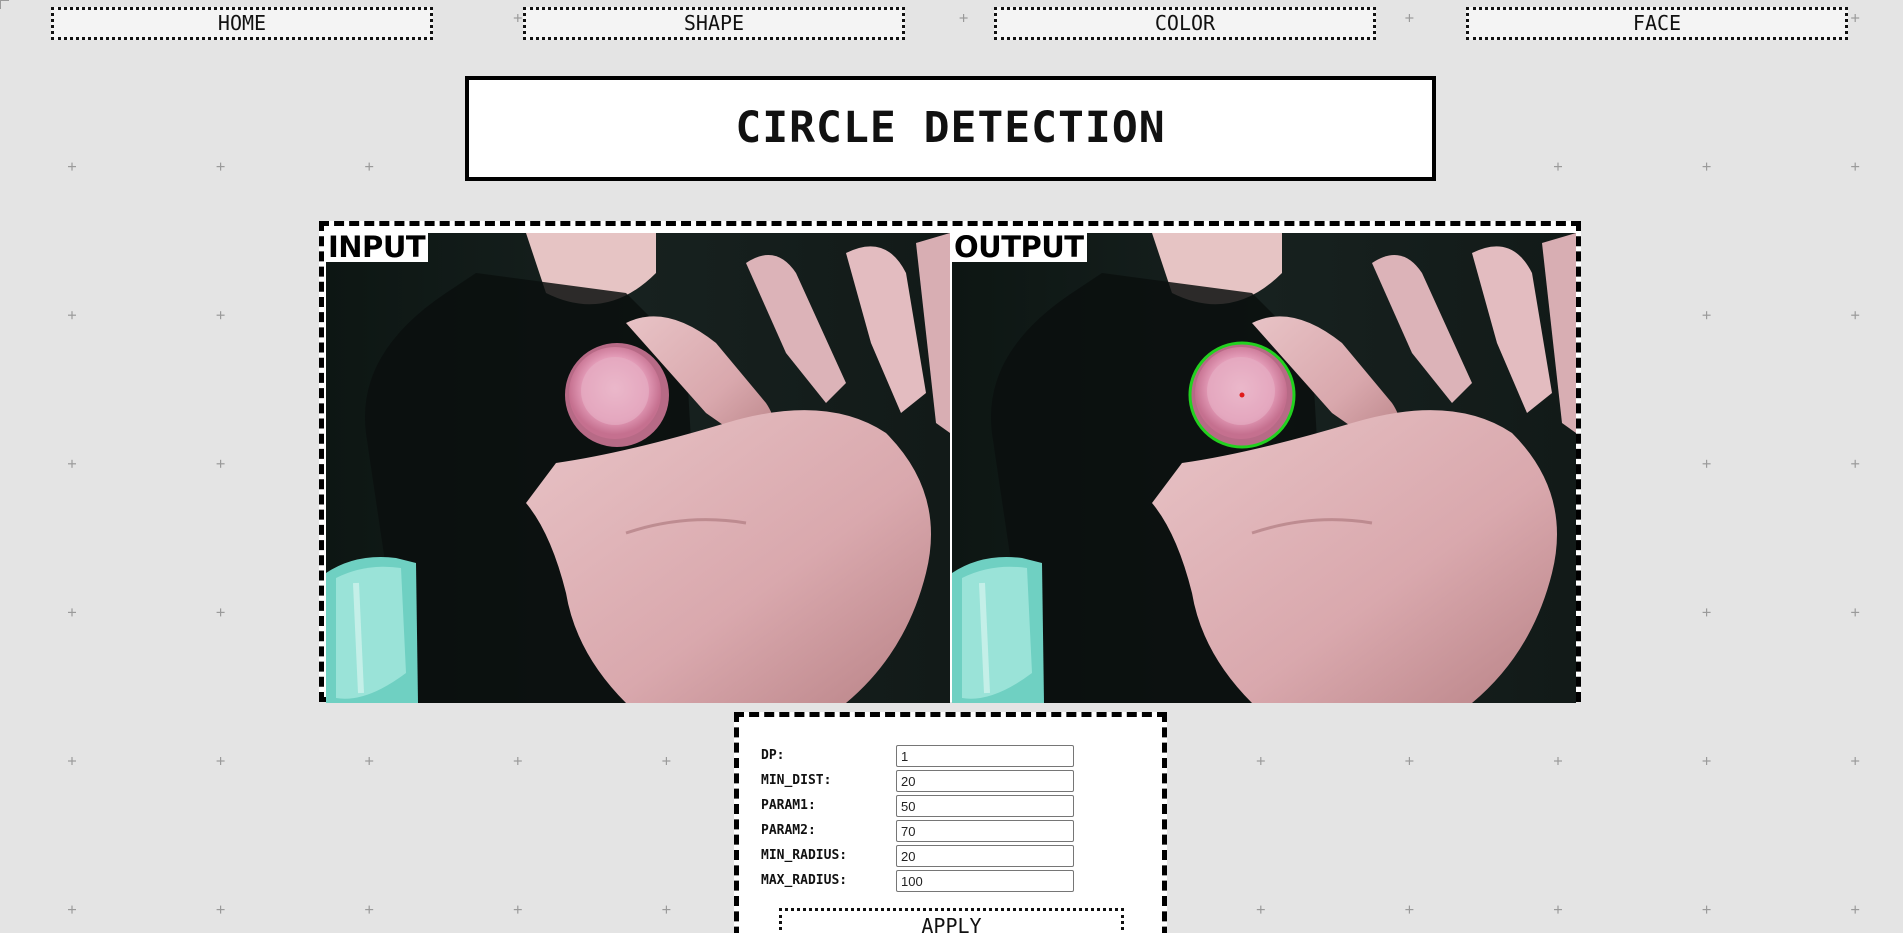 The width and height of the screenshot is (1903, 933). I want to click on nav-shape-button: SHAPE, so click(714, 23).